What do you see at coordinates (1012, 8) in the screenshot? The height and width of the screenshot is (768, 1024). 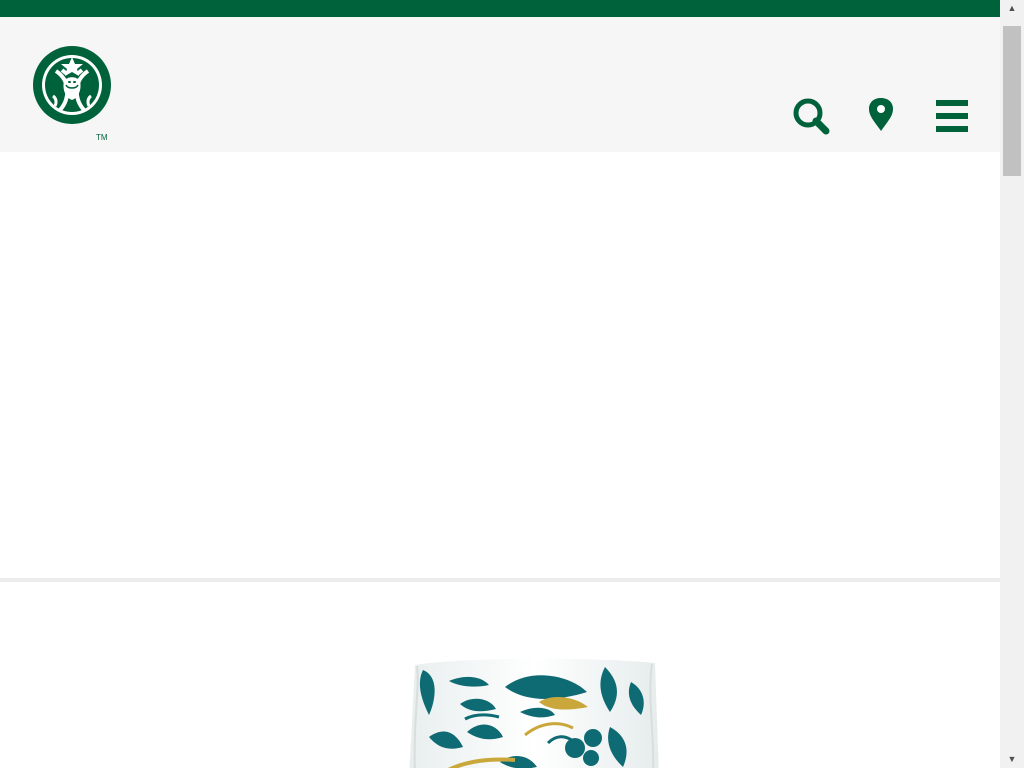 I see `scroll-up-arrow-icon: ▲` at bounding box center [1012, 8].